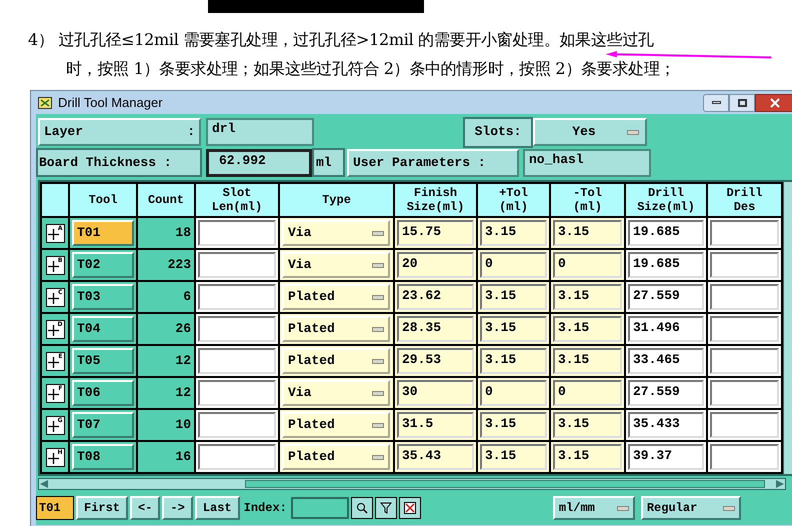 This screenshot has height=526, width=792. I want to click on window-app-icon, so click(45, 102).